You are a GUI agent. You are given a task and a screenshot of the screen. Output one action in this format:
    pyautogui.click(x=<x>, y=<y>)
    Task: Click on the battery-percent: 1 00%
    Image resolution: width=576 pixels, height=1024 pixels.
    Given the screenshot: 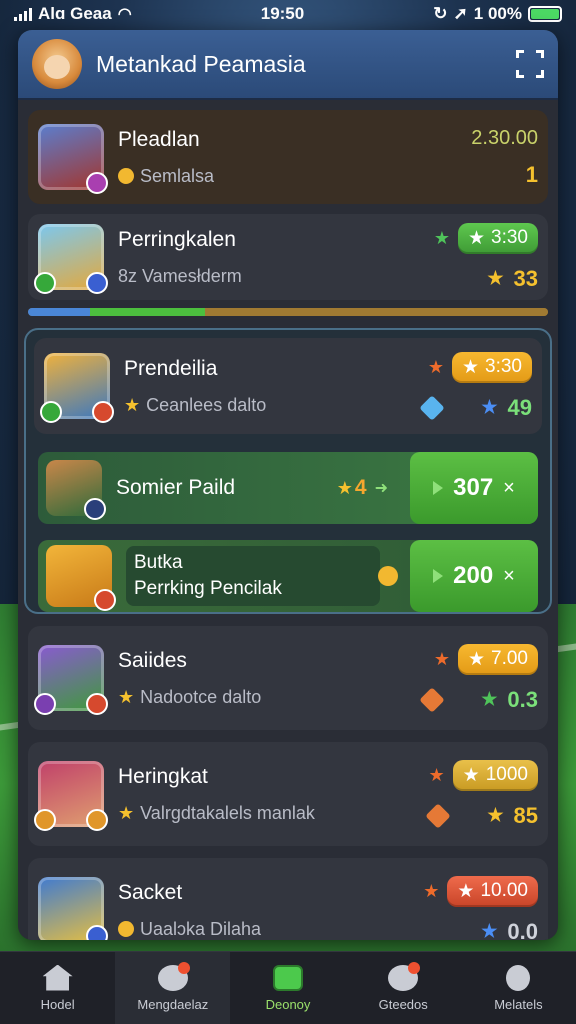 What is the action you would take?
    pyautogui.click(x=497, y=13)
    